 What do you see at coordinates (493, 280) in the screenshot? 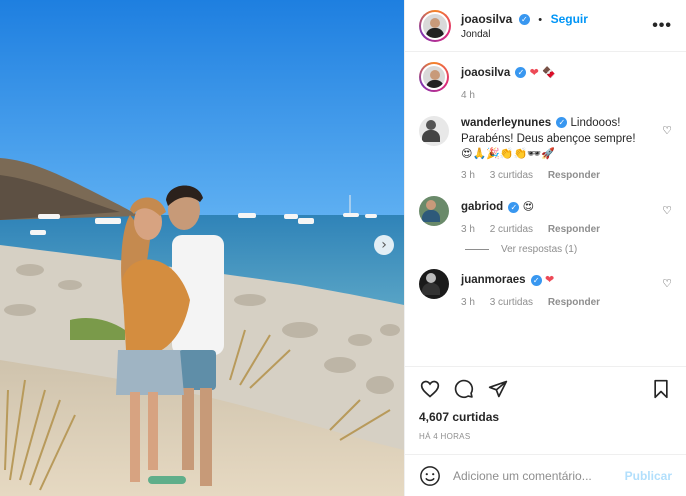
I see `comment-username: juanmoraes` at bounding box center [493, 280].